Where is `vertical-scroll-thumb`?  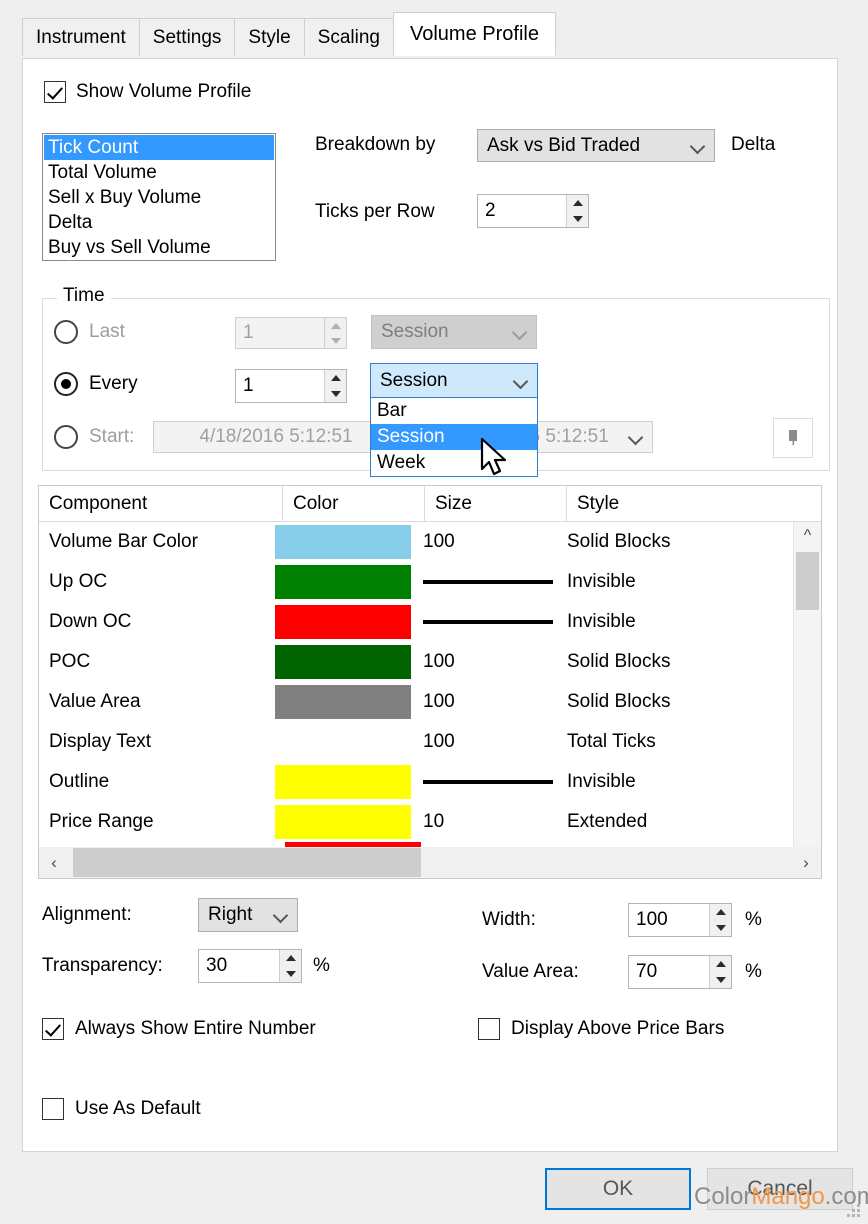
vertical-scroll-thumb is located at coordinates (807, 581).